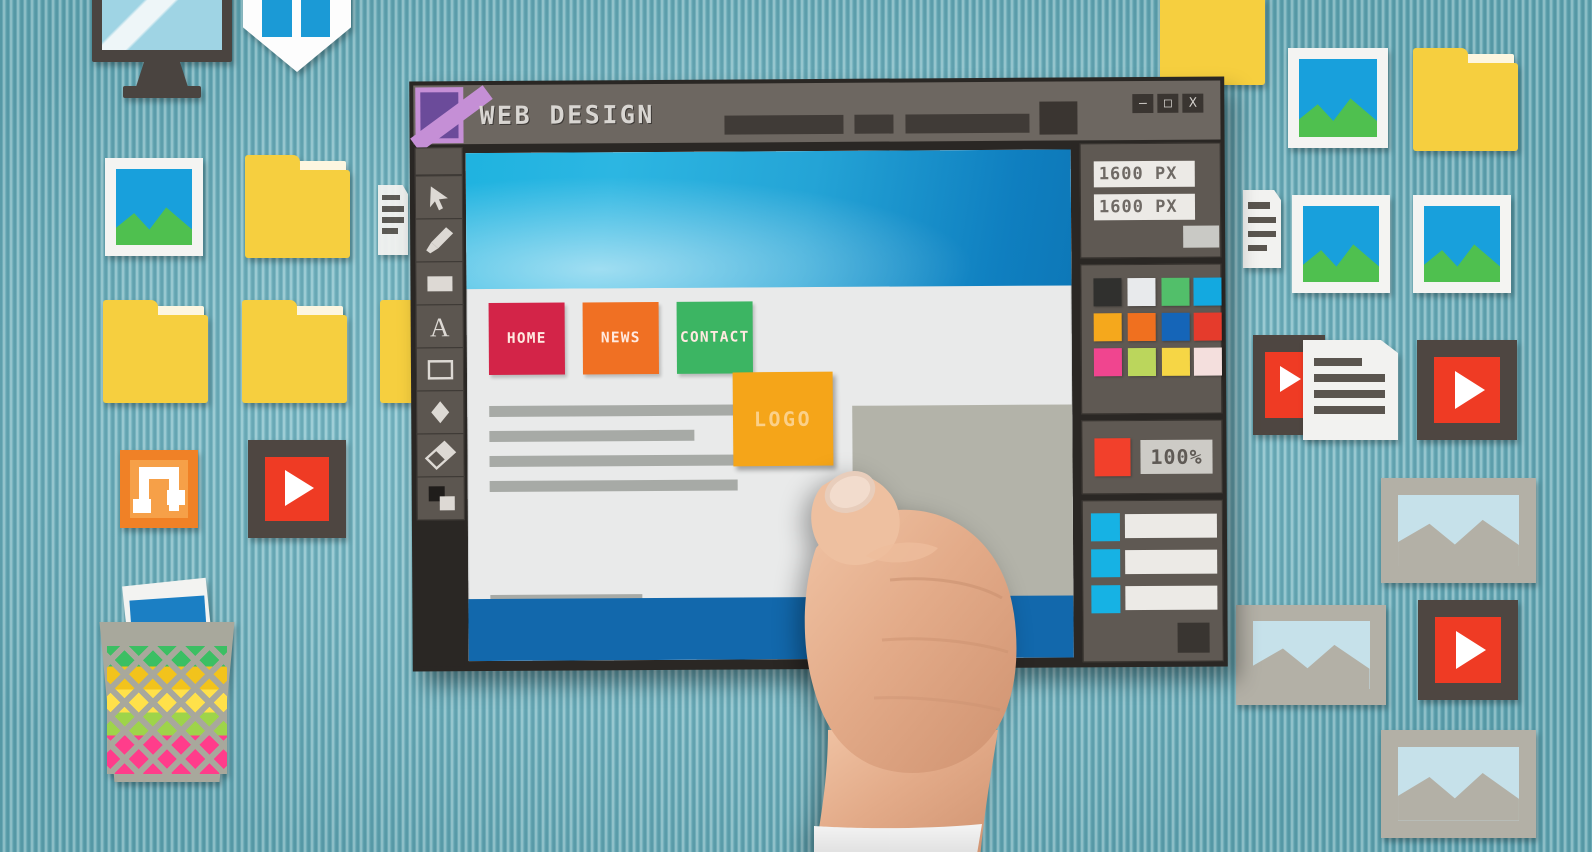 The width and height of the screenshot is (1592, 852). I want to click on music-icon, so click(159, 489).